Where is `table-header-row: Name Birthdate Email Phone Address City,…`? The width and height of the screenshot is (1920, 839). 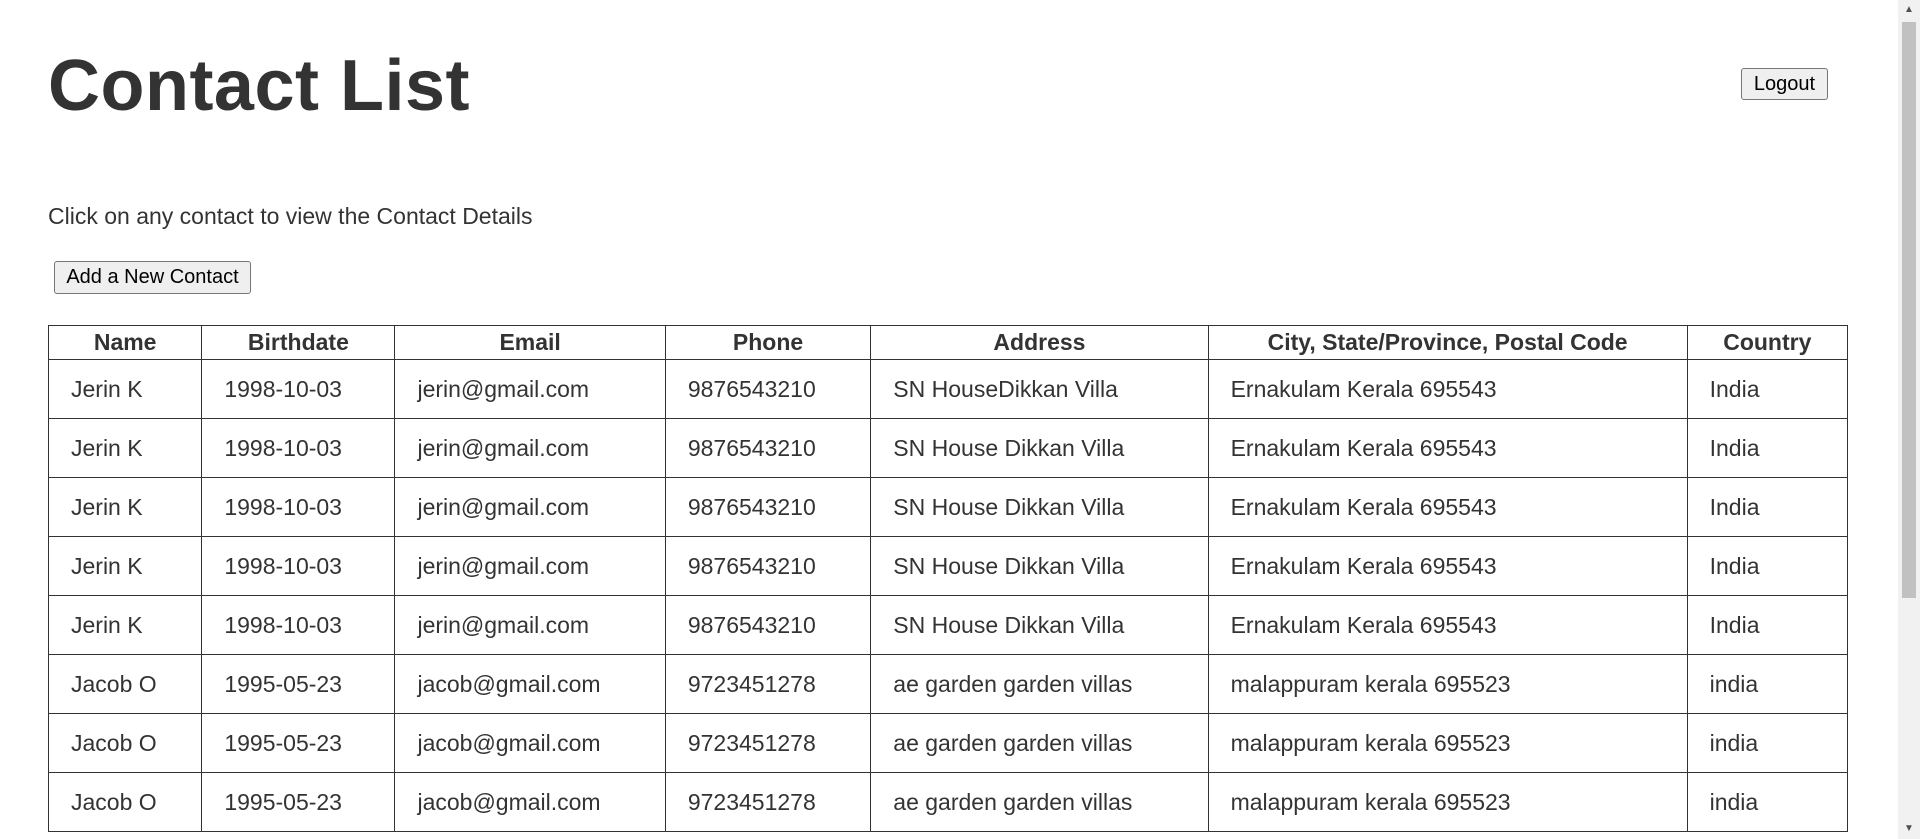
table-header-row: Name Birthdate Email Phone Address City,… is located at coordinates (948, 342).